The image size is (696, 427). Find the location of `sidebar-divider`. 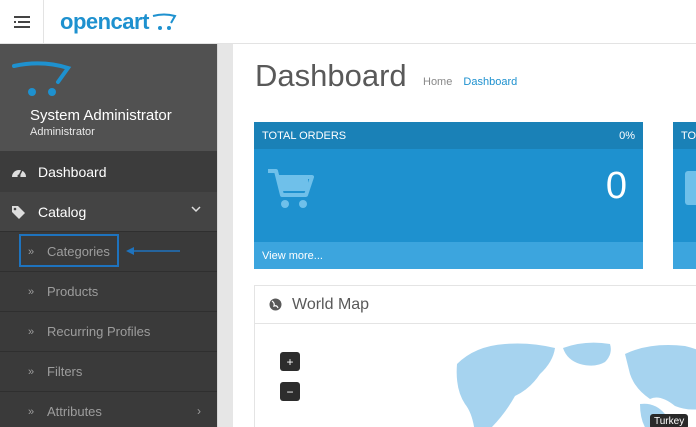

sidebar-divider is located at coordinates (225, 235).